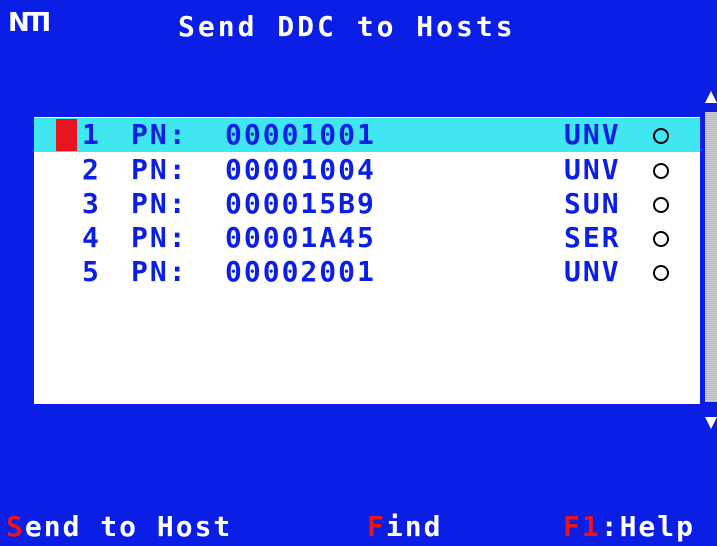 The width and height of the screenshot is (717, 546). I want to click on send-hotkey: S, so click(15, 526).